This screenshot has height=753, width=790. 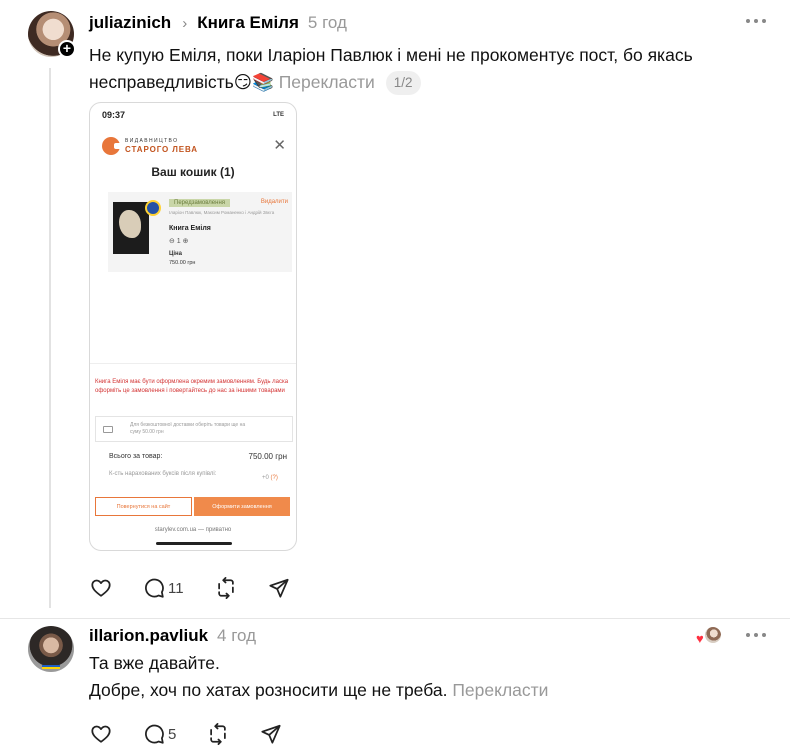 What do you see at coordinates (50, 338) in the screenshot?
I see `thread-line` at bounding box center [50, 338].